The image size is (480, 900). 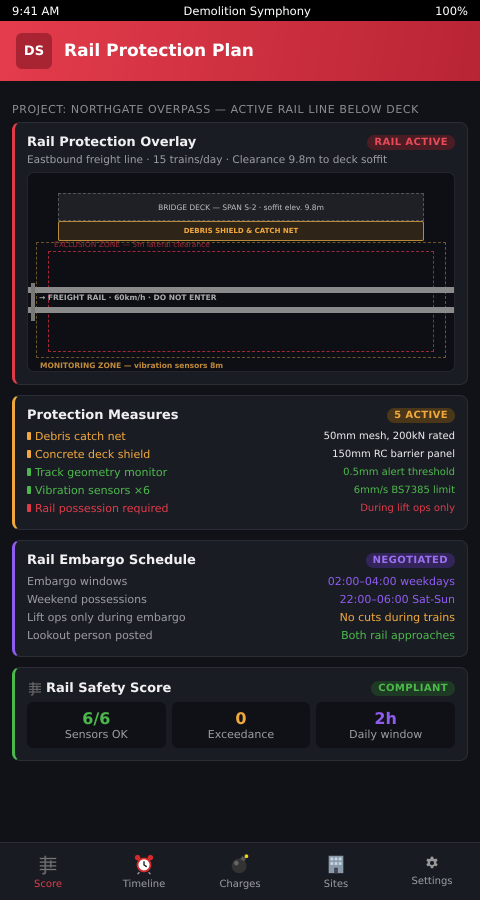 What do you see at coordinates (101, 508) in the screenshot?
I see `measure-label: Rail possession required` at bounding box center [101, 508].